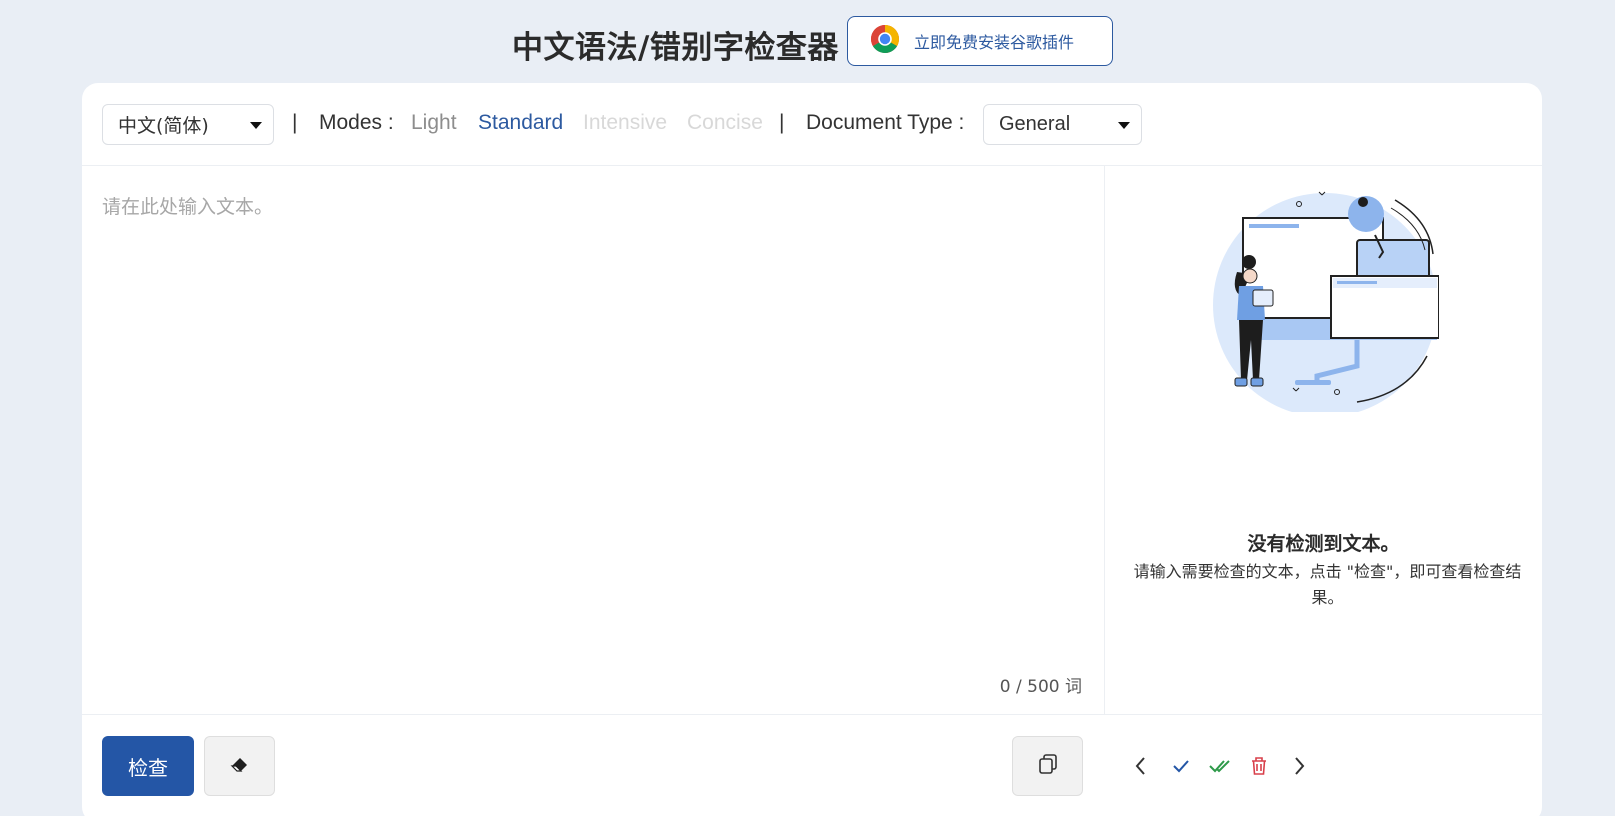 This screenshot has height=816, width=1615. What do you see at coordinates (434, 123) in the screenshot?
I see `mode-light: Light` at bounding box center [434, 123].